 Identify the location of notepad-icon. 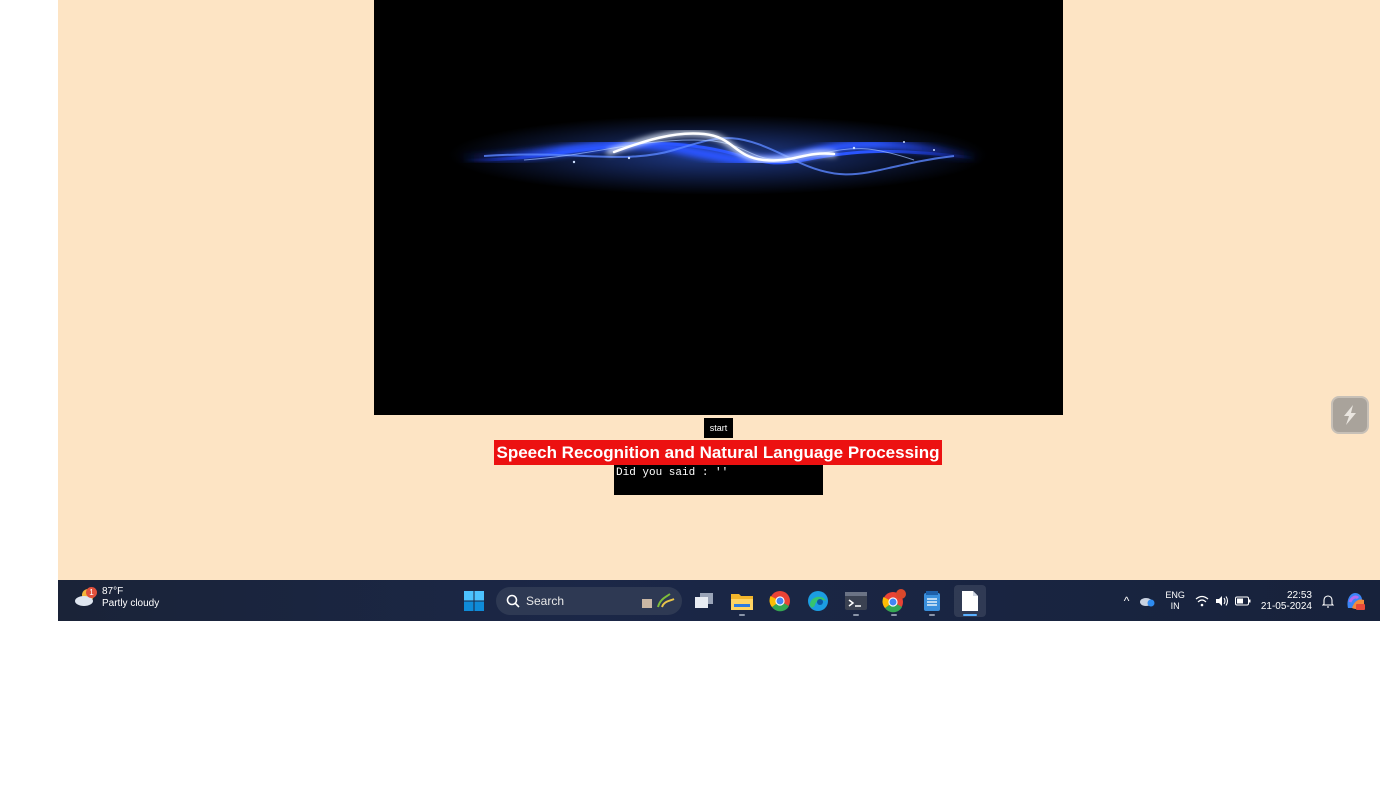
(932, 601).